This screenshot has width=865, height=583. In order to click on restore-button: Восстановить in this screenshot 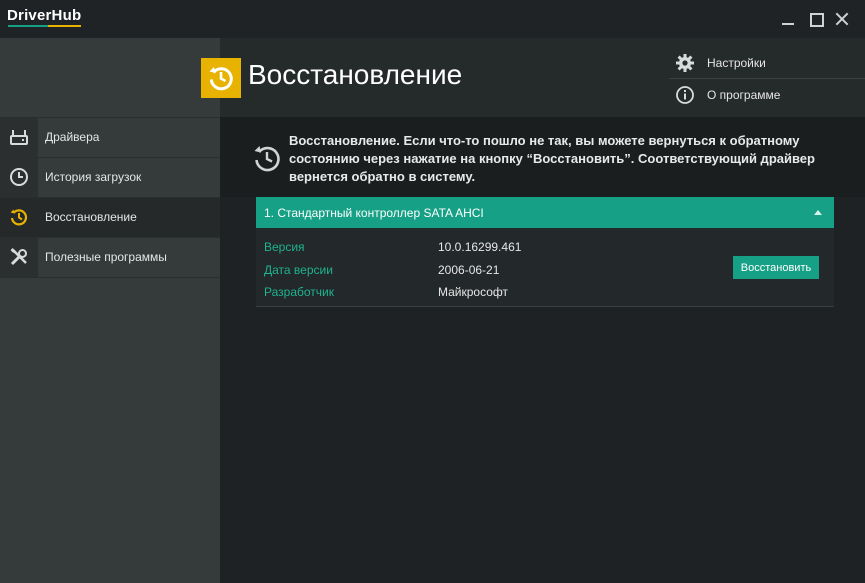, I will do `click(776, 267)`.